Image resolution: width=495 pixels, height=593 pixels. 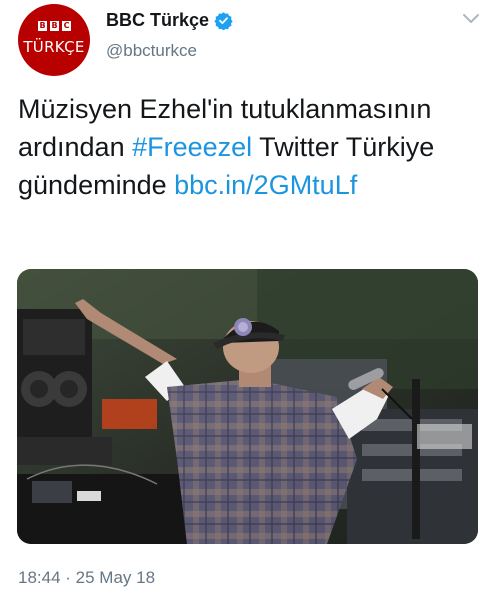 What do you see at coordinates (151, 51) in the screenshot?
I see `user-handle: @bbcturkce` at bounding box center [151, 51].